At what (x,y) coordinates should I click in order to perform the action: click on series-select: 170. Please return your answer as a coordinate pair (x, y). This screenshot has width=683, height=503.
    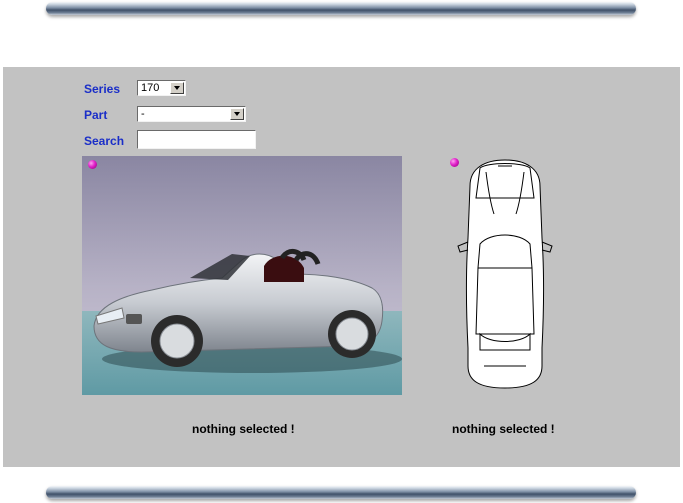
    Looking at the image, I should click on (161, 88).